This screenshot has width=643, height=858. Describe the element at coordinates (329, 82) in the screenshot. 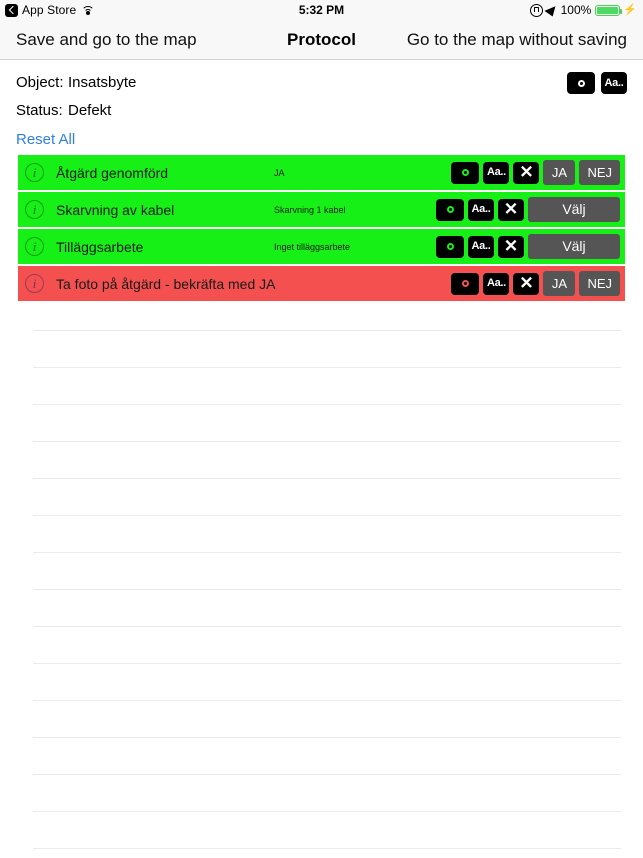

I see `object-row: Object: Insatsbyte` at that location.